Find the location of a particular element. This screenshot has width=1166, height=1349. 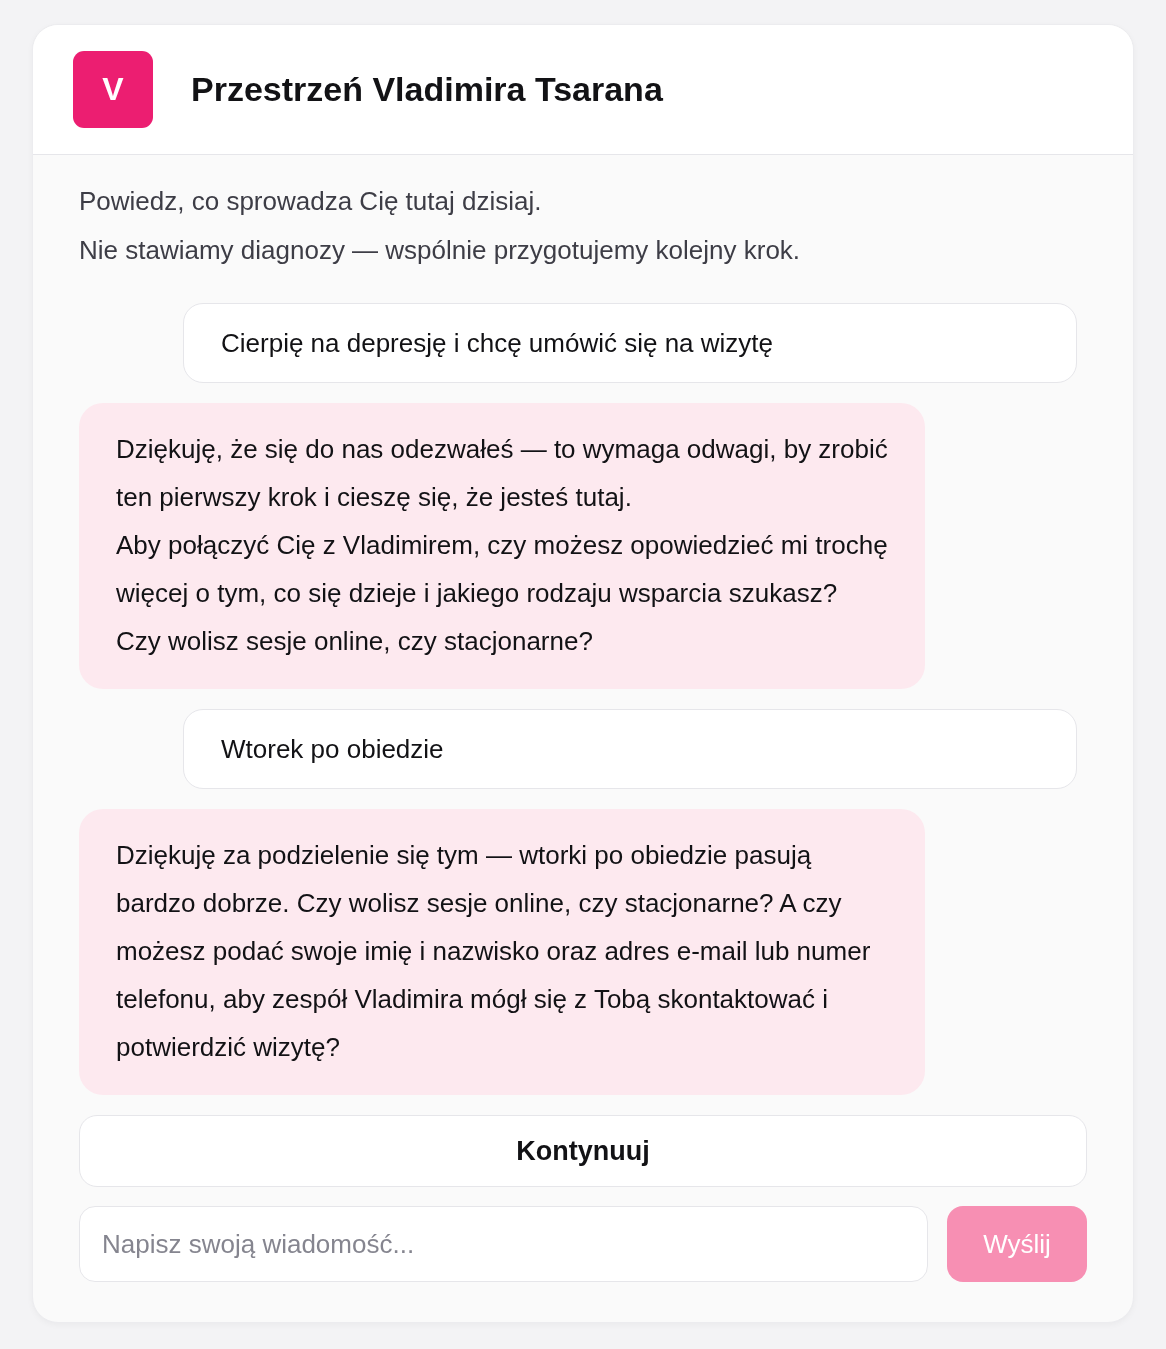

assistant-message-text: Dziękuję, że się do nas odezwałeś — to wymaga odwagi, by zrobić ten pierwszy krok i cieszę się, że jesteś tutaj. is located at coordinates (502, 473).